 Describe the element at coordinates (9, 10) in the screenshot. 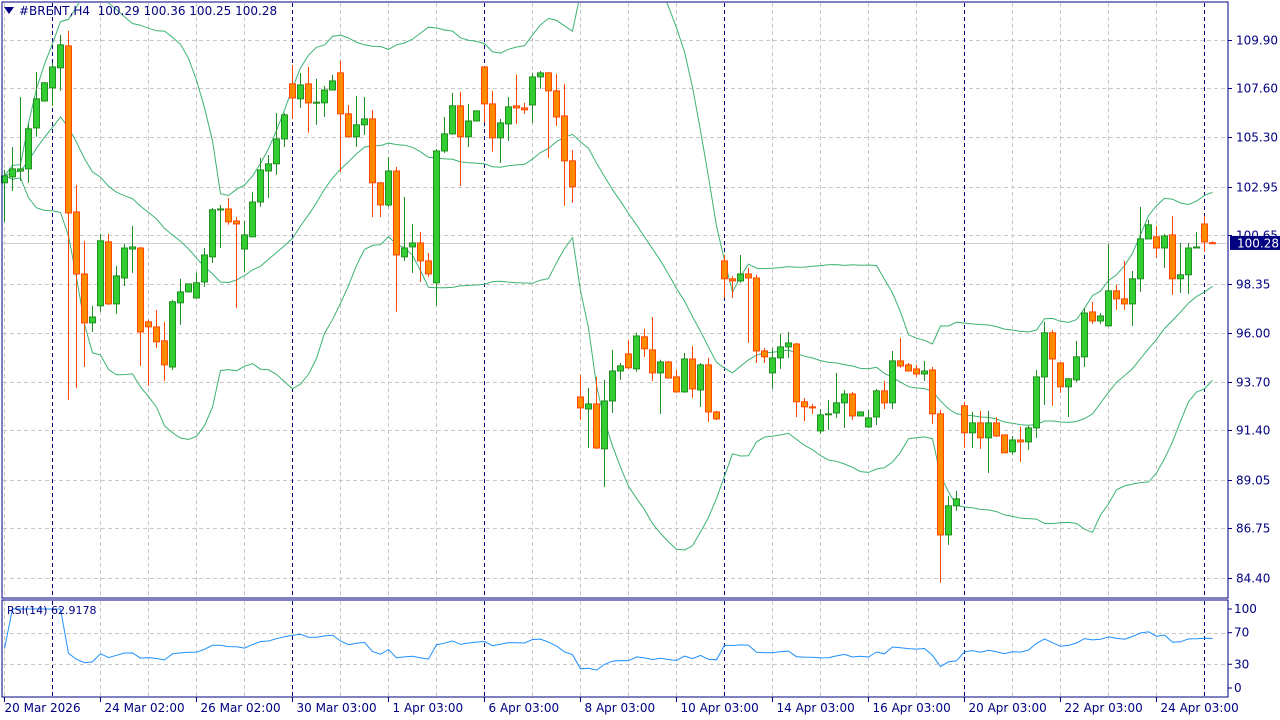

I see `collapse-triangle-icon` at that location.